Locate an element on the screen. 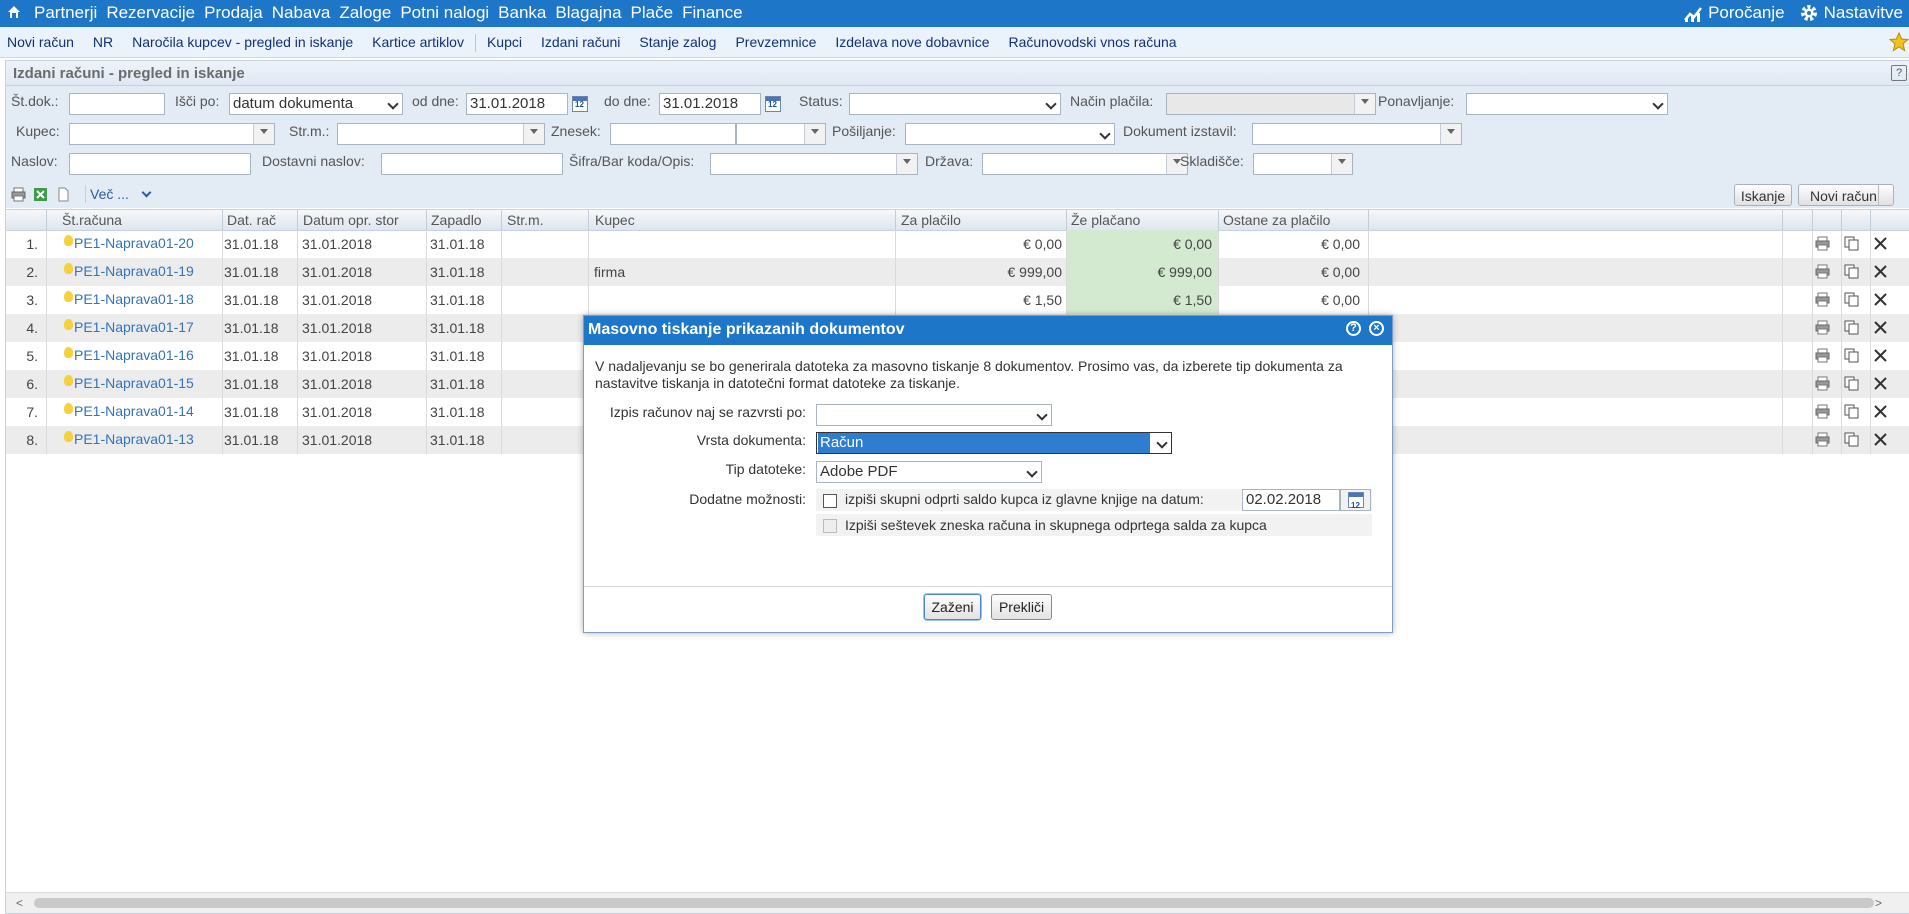 The image size is (1909, 914). scroll-right-icon: > is located at coordinates (1878, 903).